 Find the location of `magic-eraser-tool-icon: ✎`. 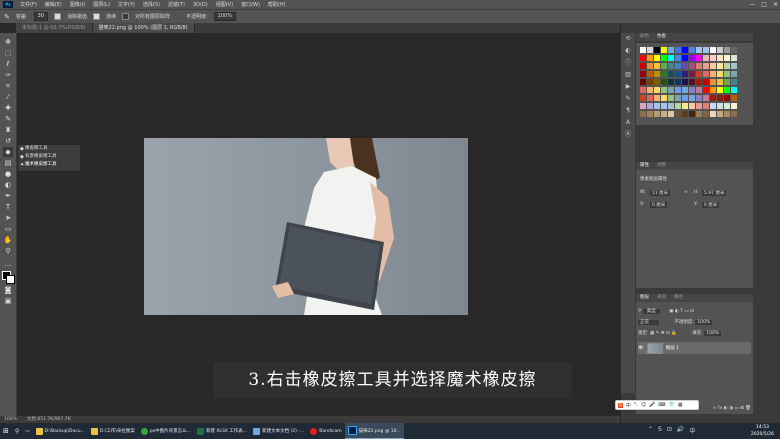

magic-eraser-tool-icon: ✎ is located at coordinates (7, 17).